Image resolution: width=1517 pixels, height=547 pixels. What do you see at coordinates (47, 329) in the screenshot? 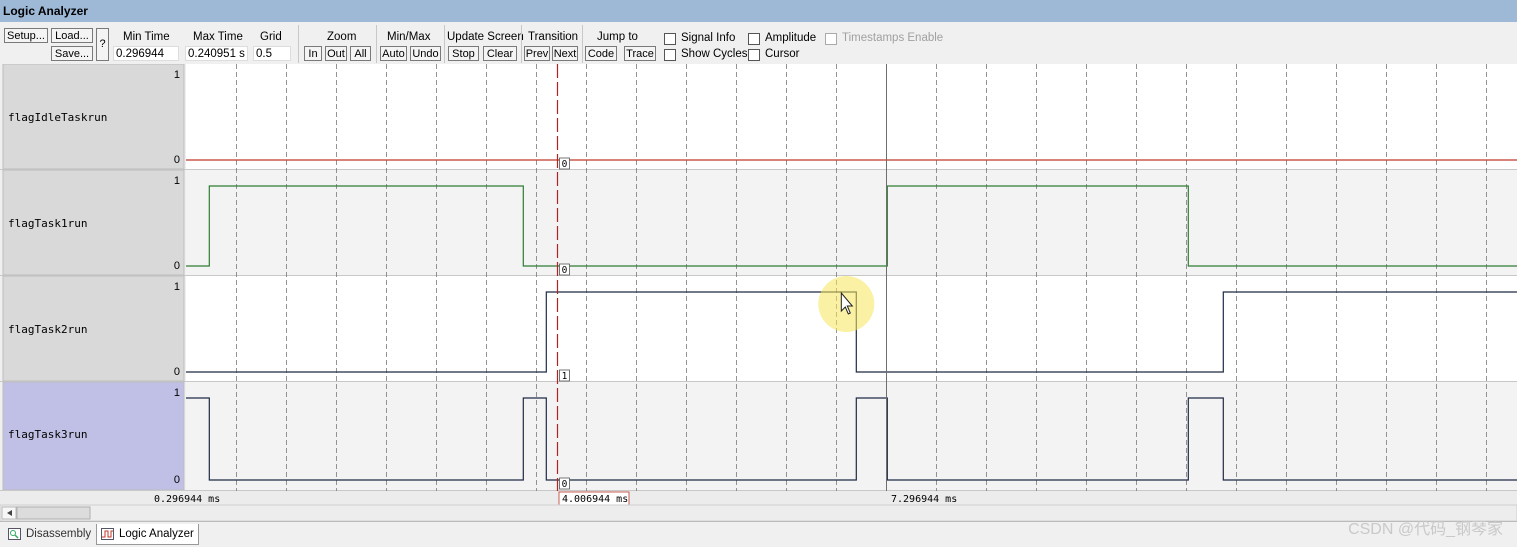
I see `signal-name-label: flagTask2run` at bounding box center [47, 329].